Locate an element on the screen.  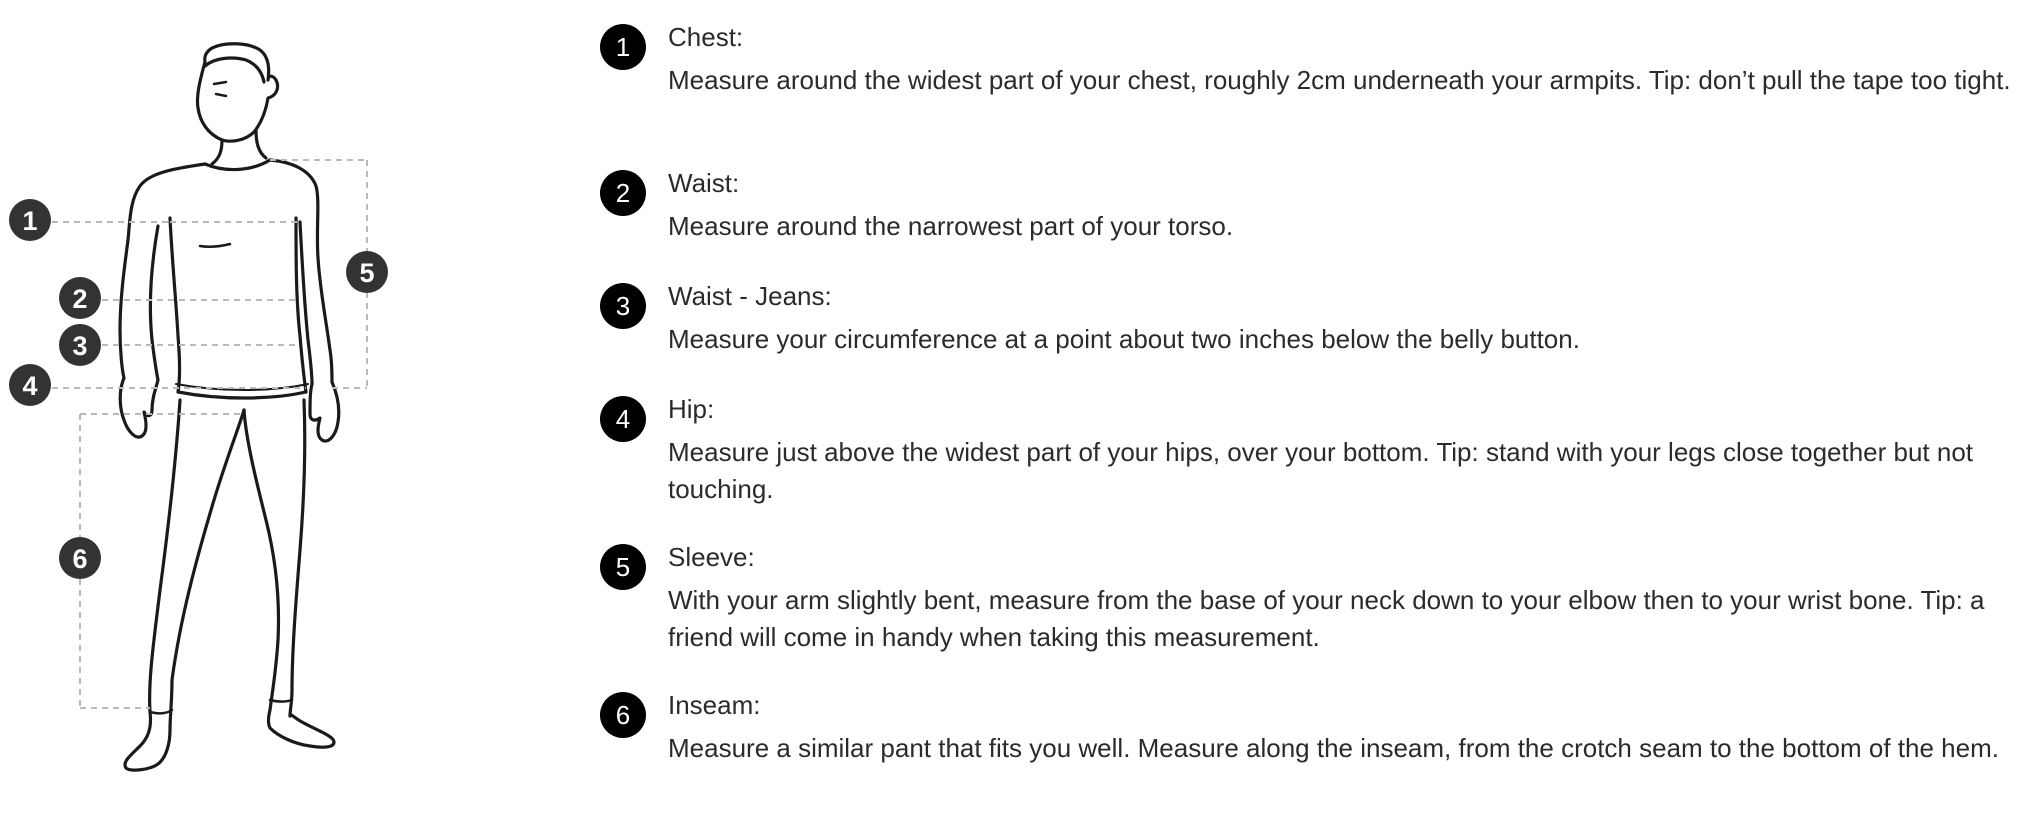
marker-1-label: 1 is located at coordinates (29, 221).